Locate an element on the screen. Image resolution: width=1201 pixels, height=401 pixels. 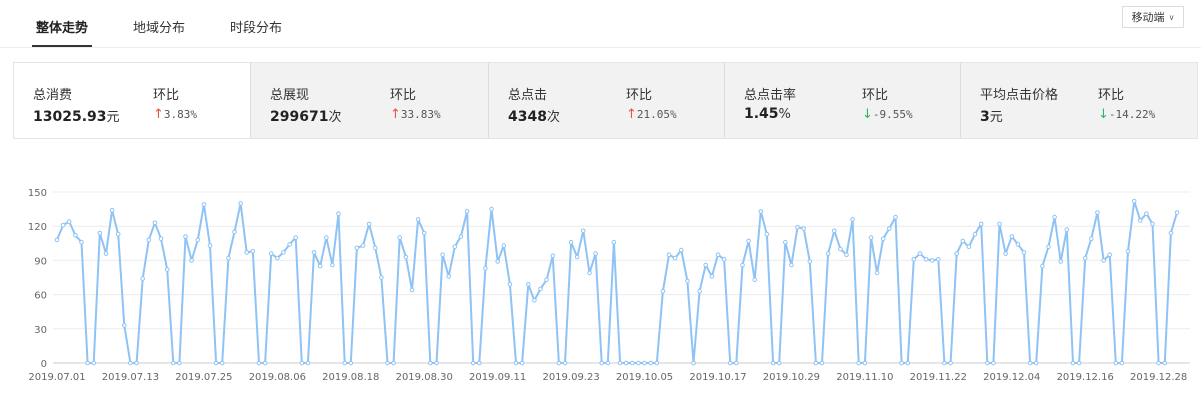
tab-region-distribution: 地域分布 is located at coordinates (159, 26).